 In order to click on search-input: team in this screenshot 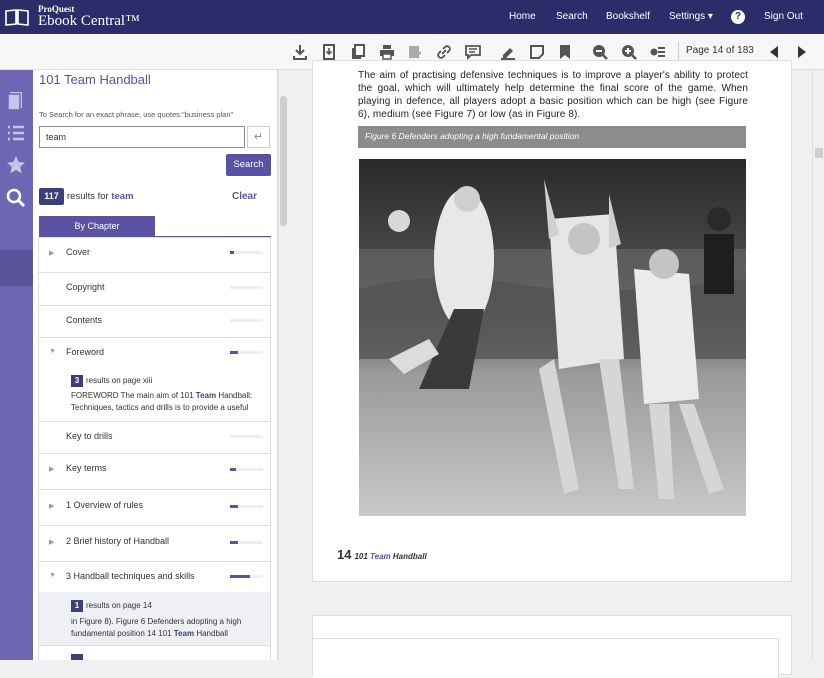, I will do `click(142, 137)`.